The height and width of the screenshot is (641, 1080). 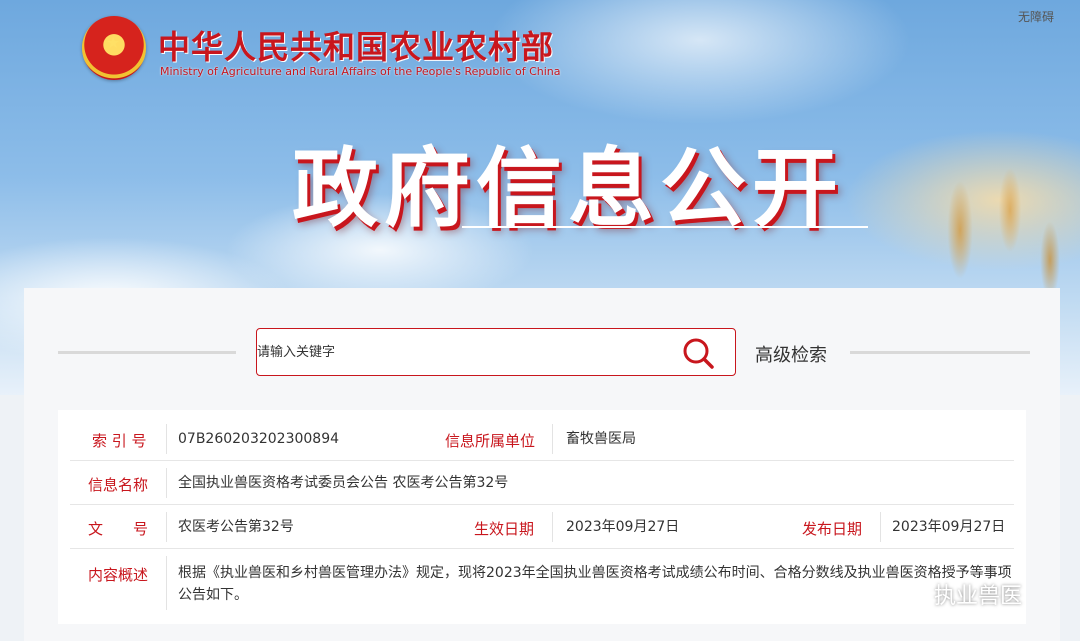 What do you see at coordinates (542, 439) in the screenshot?
I see `info-row-index: 索 引 号 07B260203202300894 信息所属单位 畜牧兽医局` at bounding box center [542, 439].